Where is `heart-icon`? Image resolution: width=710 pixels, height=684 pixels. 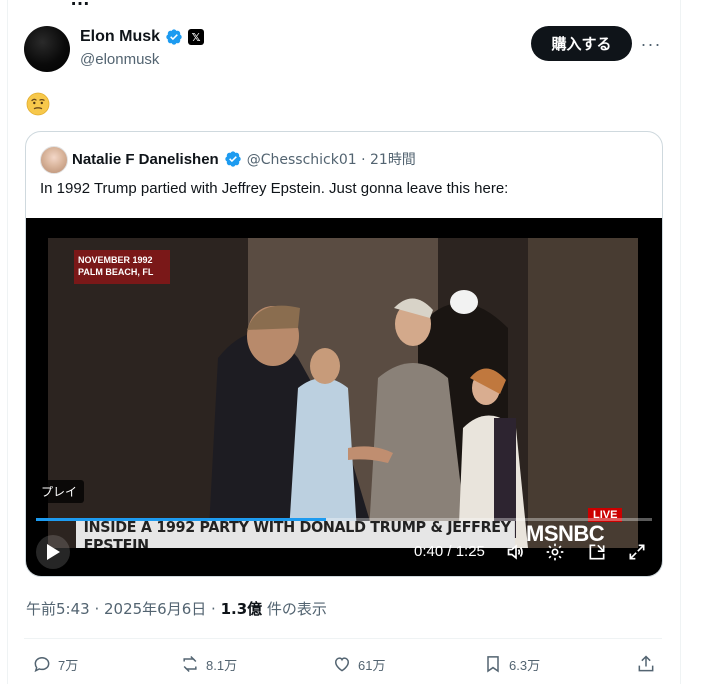
heart-icon is located at coordinates (342, 664).